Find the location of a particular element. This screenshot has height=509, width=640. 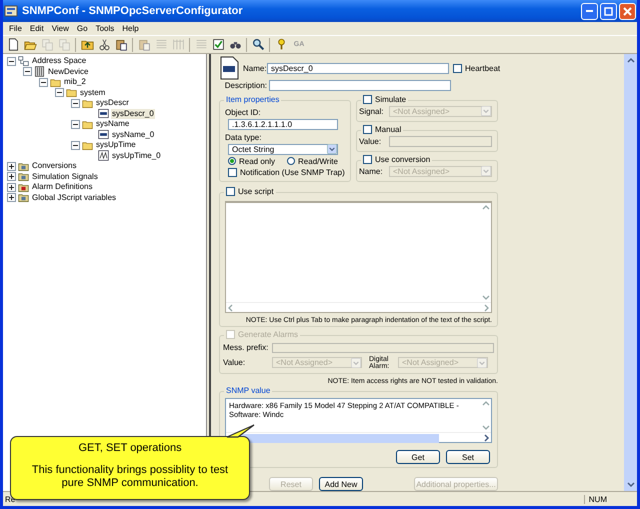

field-label: Mess. prefix: is located at coordinates (245, 347).